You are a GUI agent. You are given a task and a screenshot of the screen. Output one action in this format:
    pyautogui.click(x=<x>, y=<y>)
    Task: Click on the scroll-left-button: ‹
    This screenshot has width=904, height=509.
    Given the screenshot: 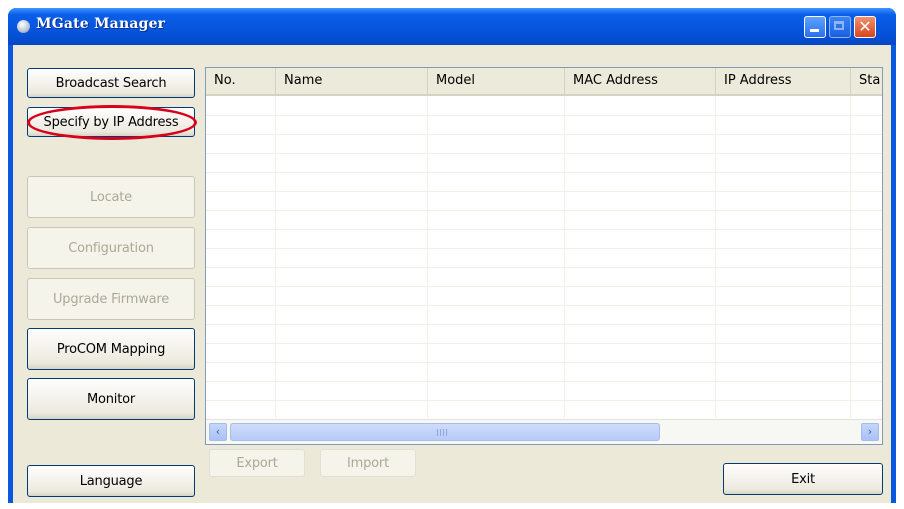 What is the action you would take?
    pyautogui.click(x=218, y=432)
    